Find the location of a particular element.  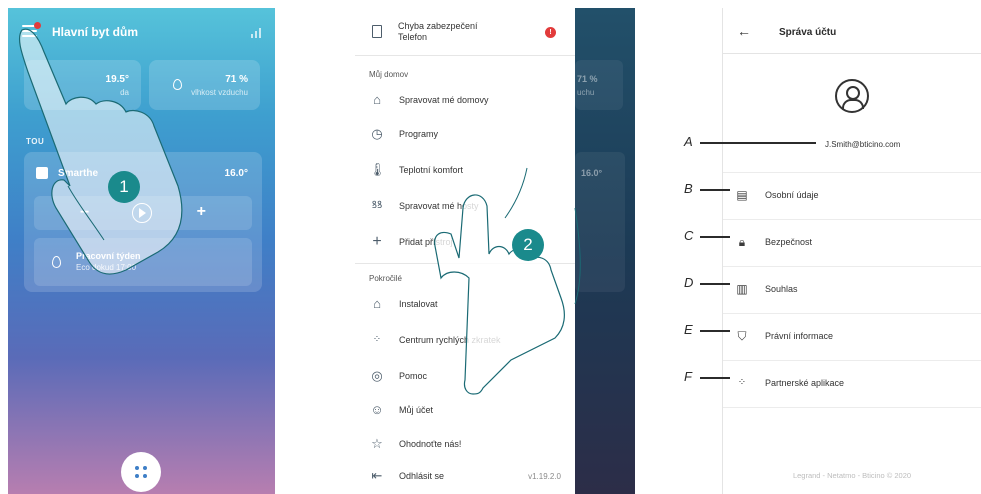

avatar-icon is located at coordinates (852, 96).